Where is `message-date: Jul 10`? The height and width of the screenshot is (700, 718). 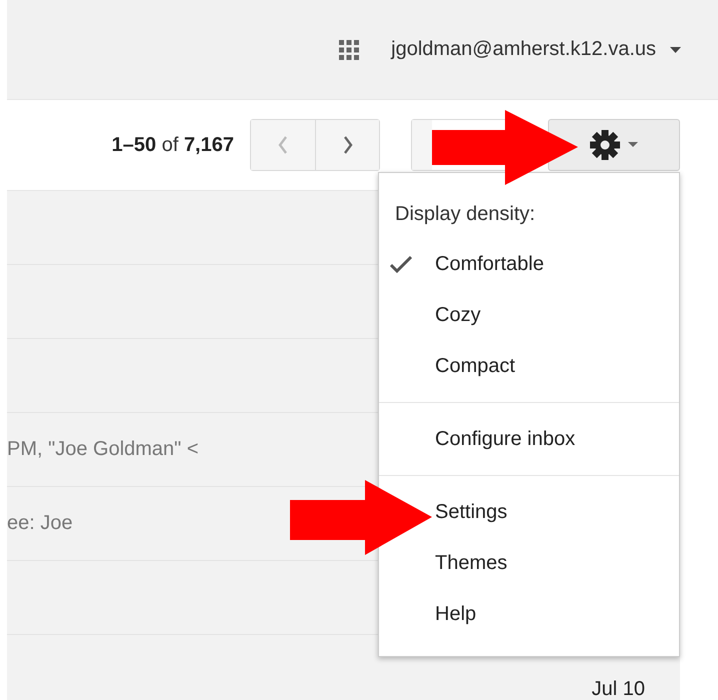 message-date: Jul 10 is located at coordinates (618, 689).